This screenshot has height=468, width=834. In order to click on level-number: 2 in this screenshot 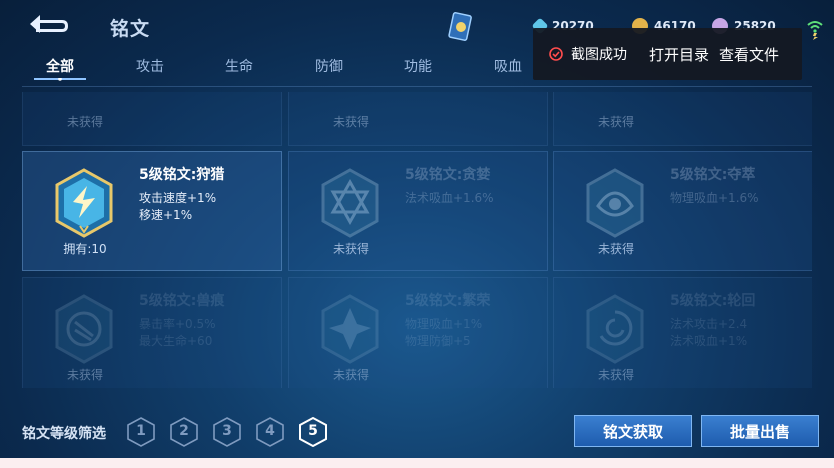, I will do `click(184, 431)`.